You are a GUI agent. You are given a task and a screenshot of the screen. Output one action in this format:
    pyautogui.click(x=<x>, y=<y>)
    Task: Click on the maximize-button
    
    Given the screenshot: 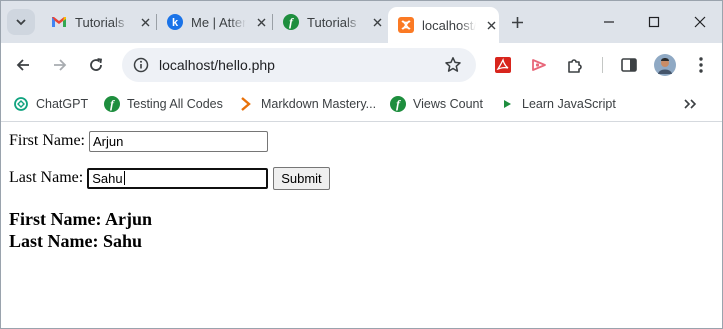 What is the action you would take?
    pyautogui.click(x=654, y=22)
    